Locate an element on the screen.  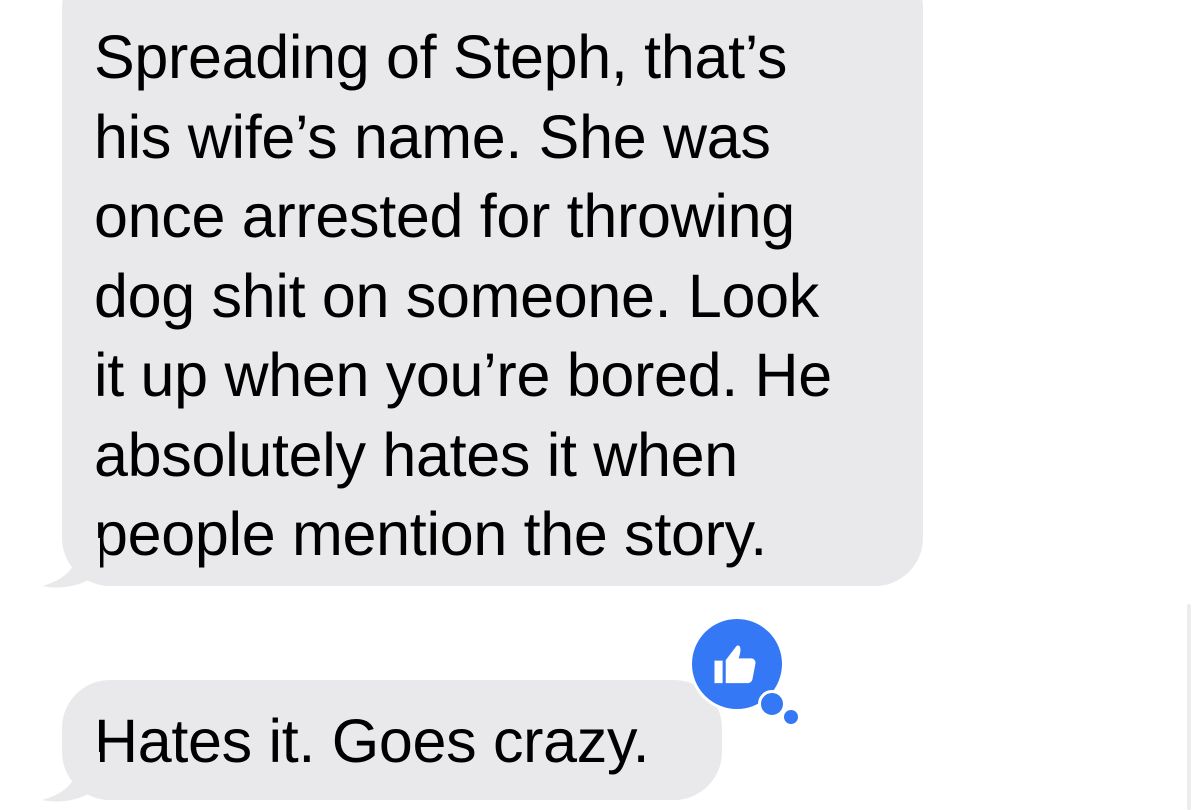
scrollbar is located at coordinates (1189, 707).